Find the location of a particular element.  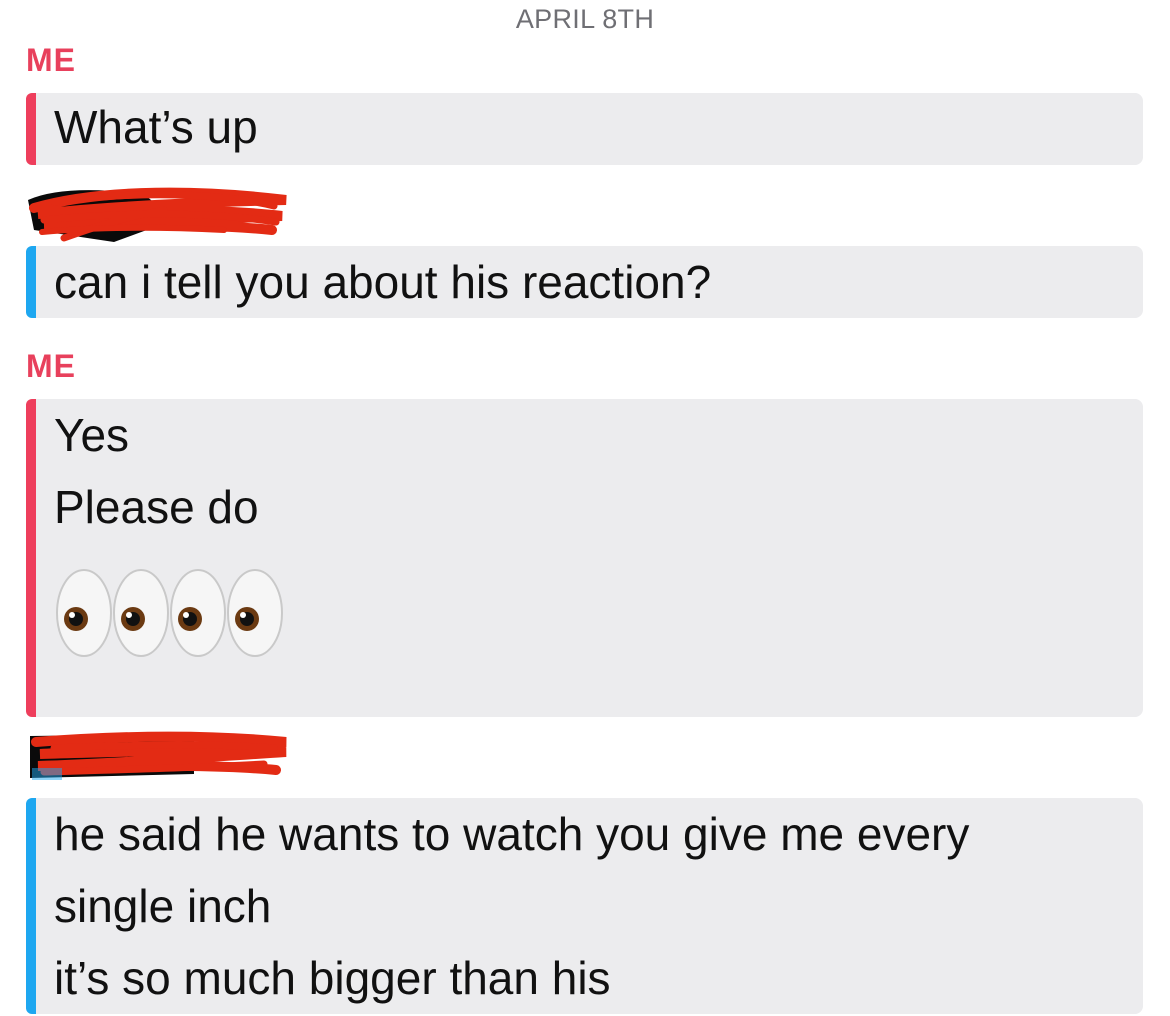

message-text: Please do is located at coordinates (156, 507).